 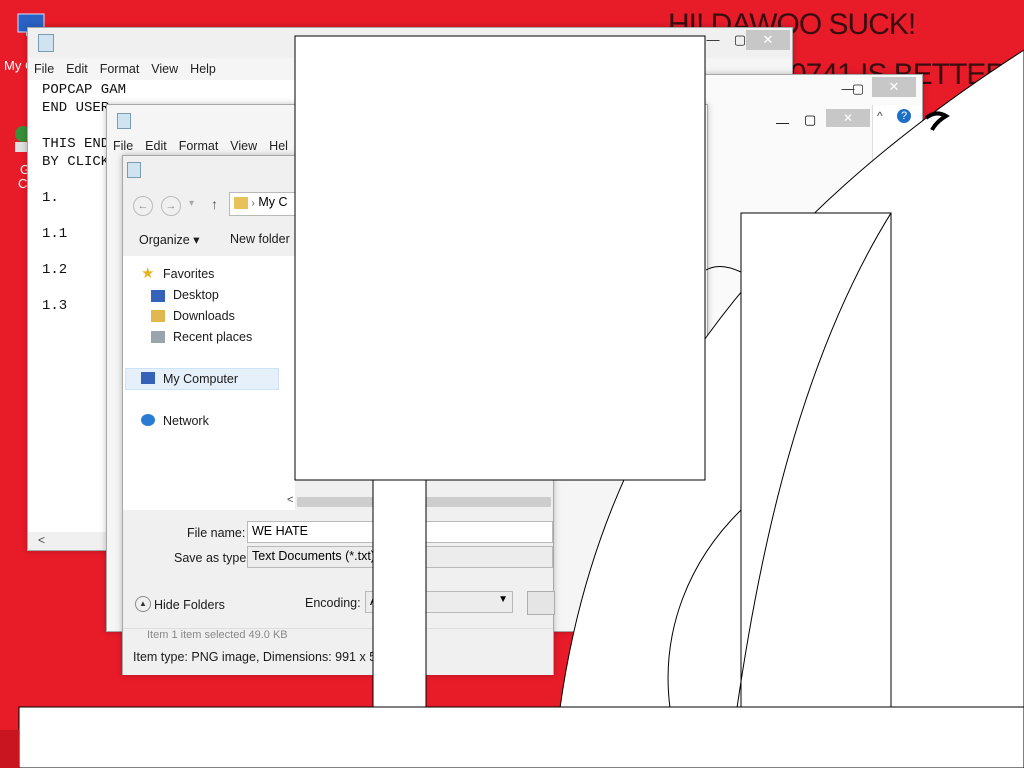 What do you see at coordinates (521, 737) in the screenshot?
I see `bottom-bar` at bounding box center [521, 737].